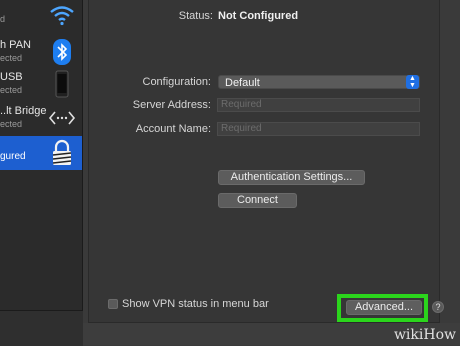 Image resolution: width=460 pixels, height=346 pixels. I want to click on phone-icon, so click(62, 84).